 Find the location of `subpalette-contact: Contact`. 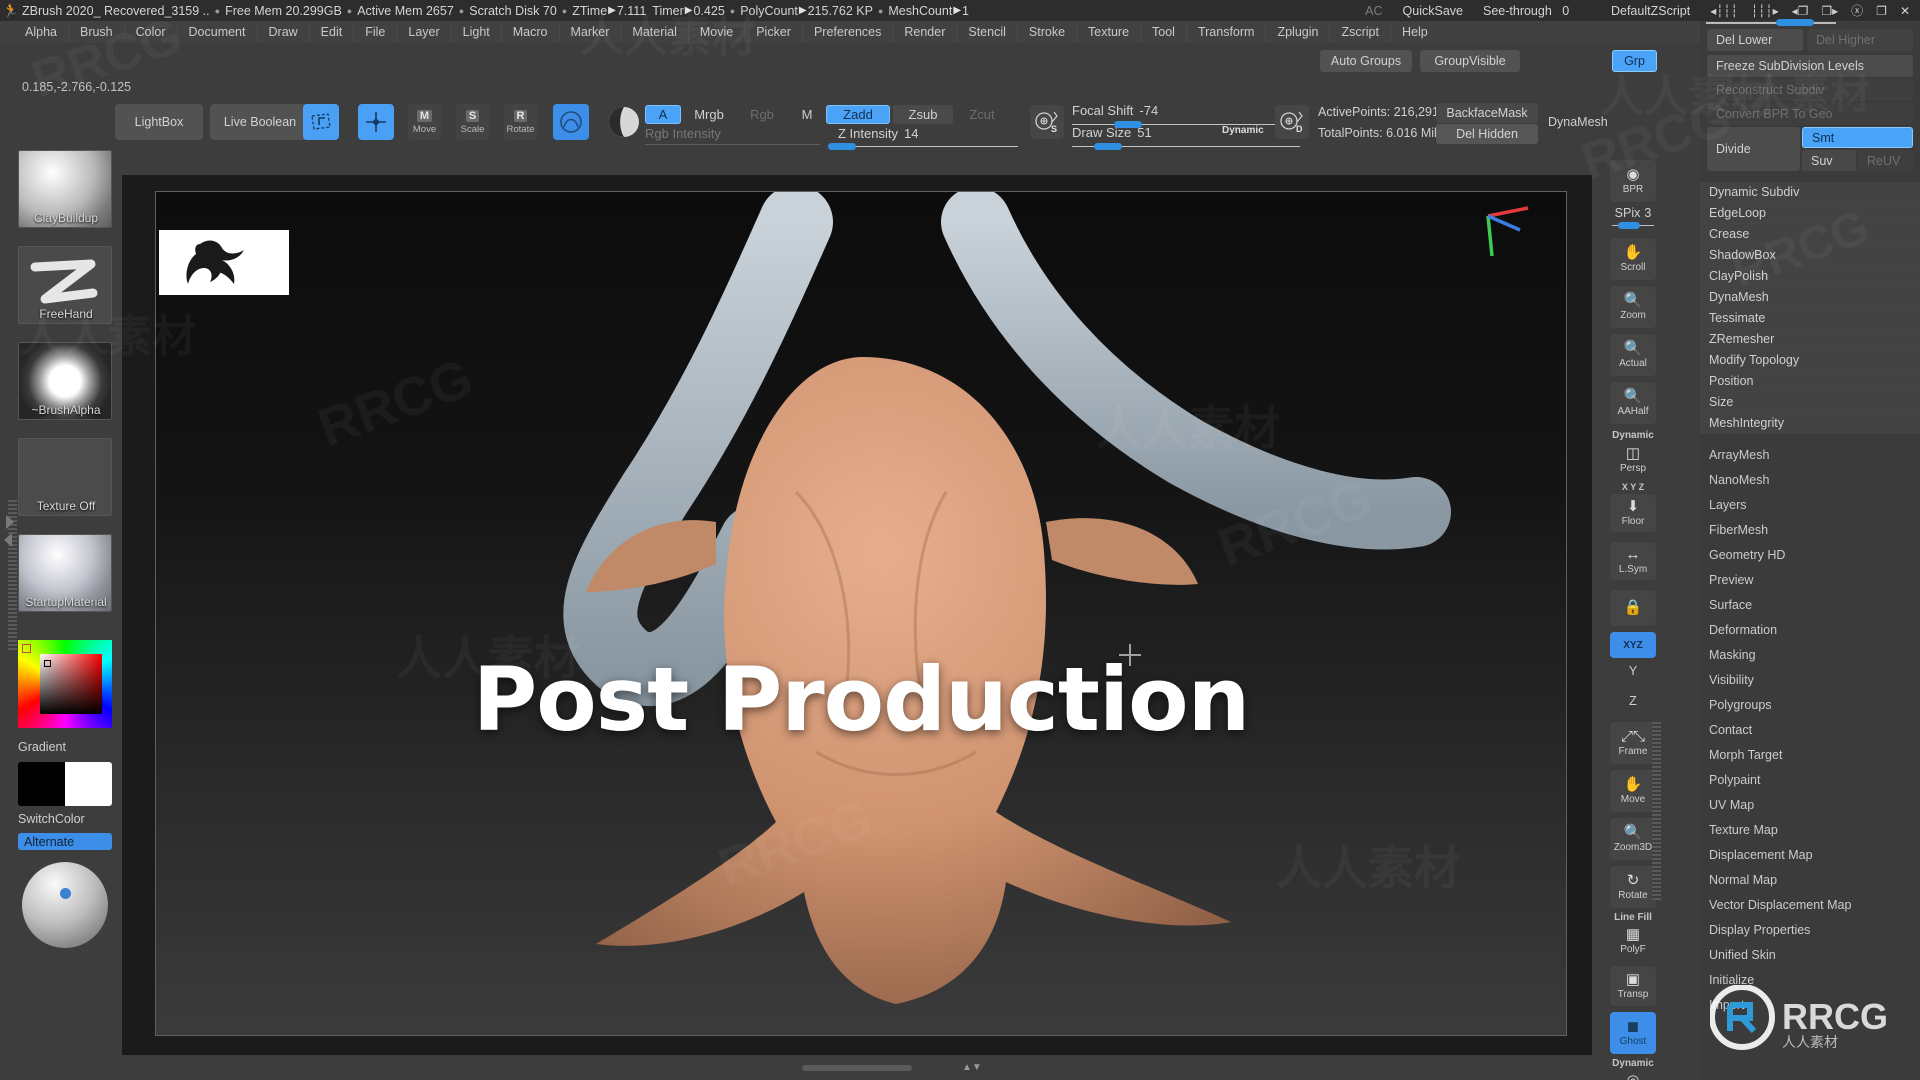

subpalette-contact: Contact is located at coordinates (1810, 729).